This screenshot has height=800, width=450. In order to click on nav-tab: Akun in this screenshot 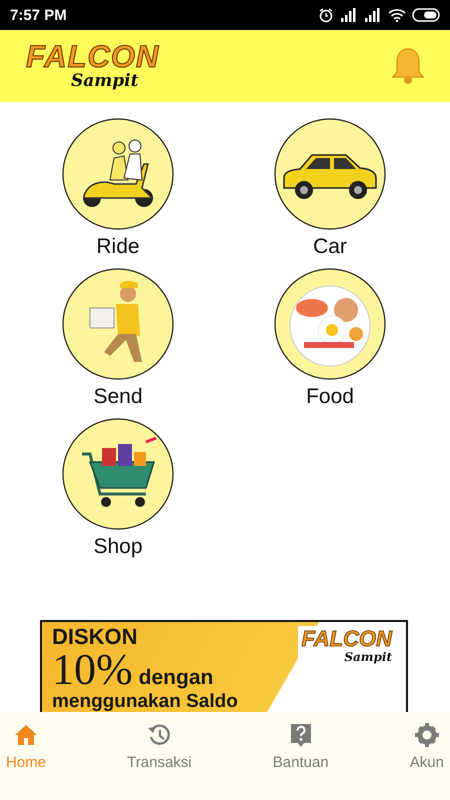, I will do `click(427, 746)`.